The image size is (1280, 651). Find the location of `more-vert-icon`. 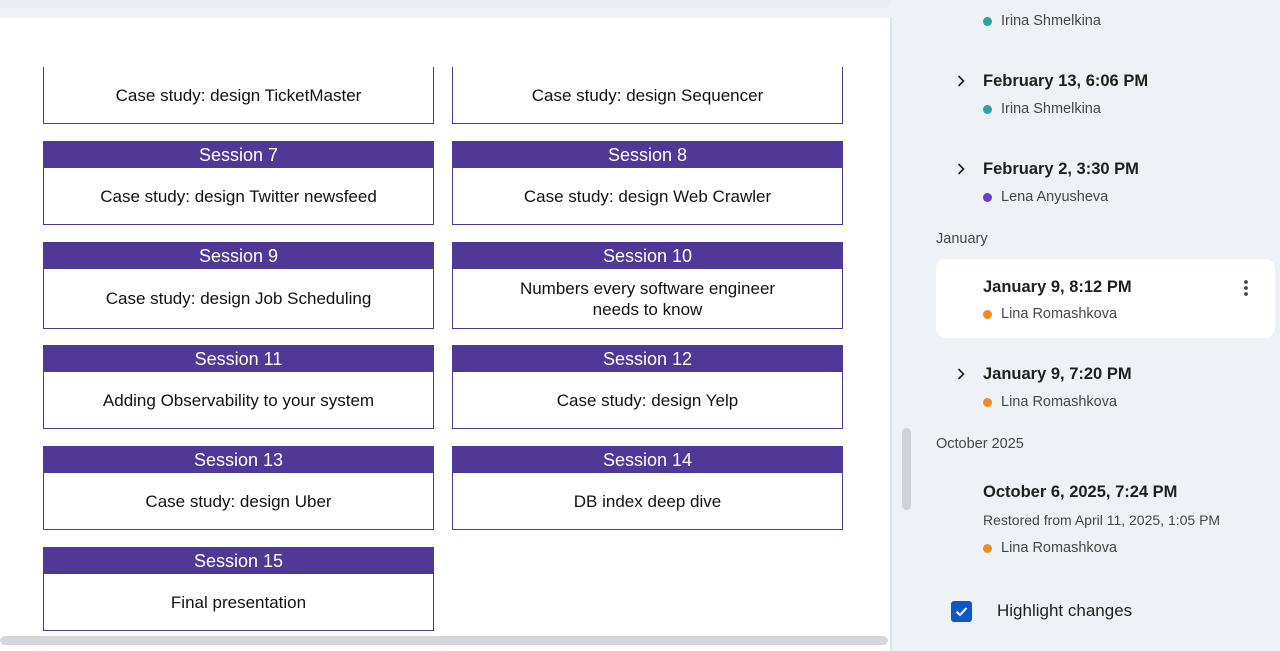

more-vert-icon is located at coordinates (1246, 288).